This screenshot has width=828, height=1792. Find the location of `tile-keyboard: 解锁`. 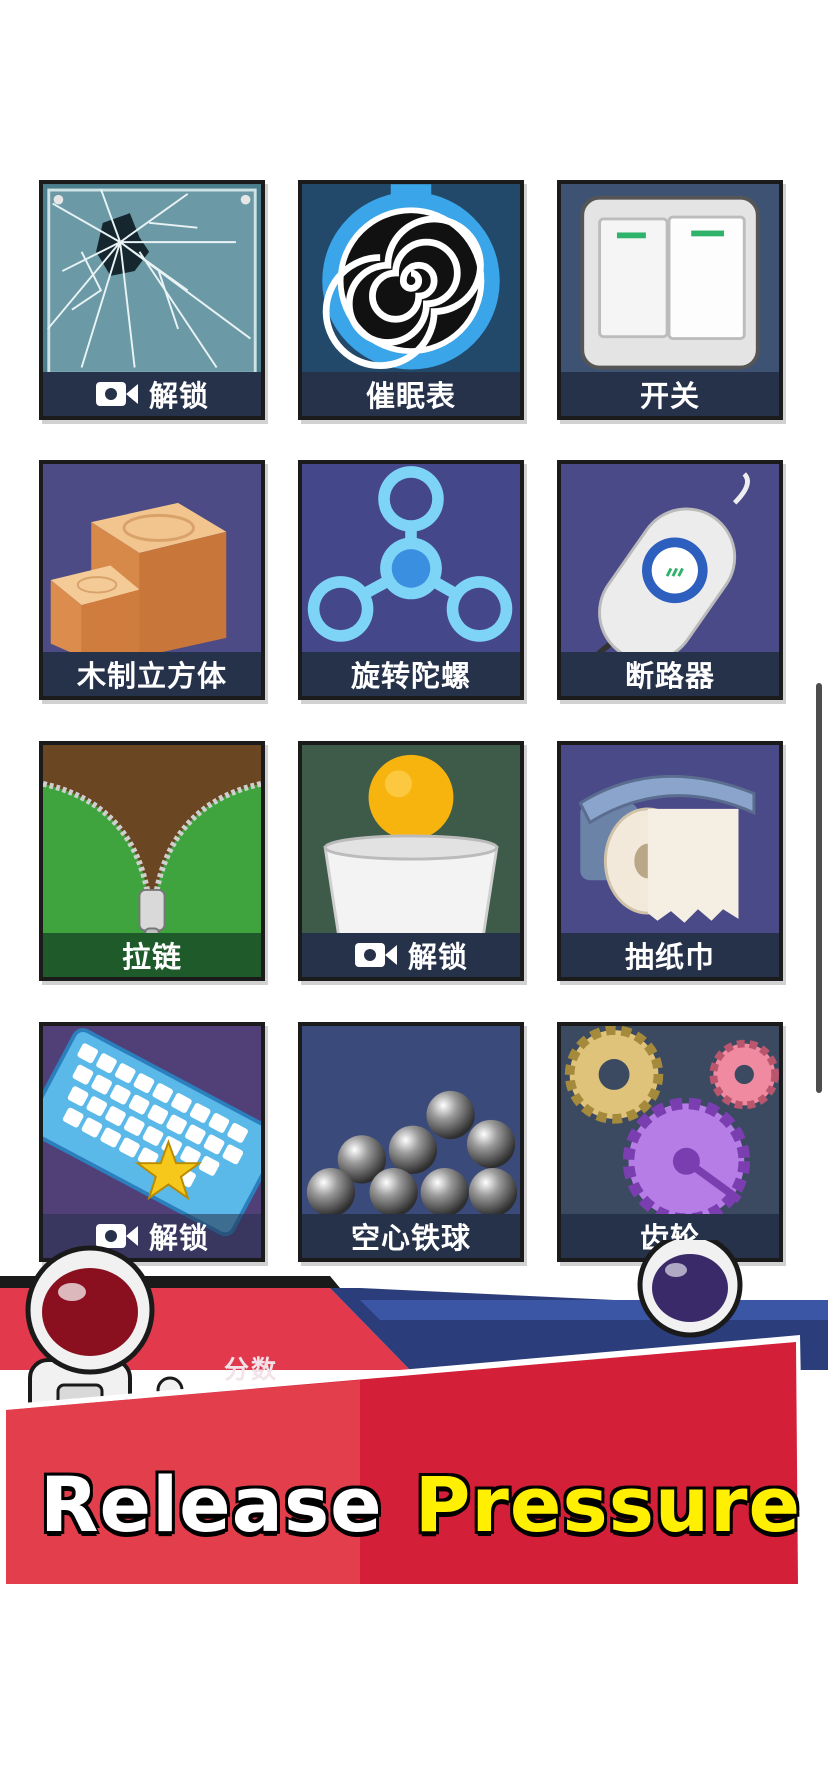

tile-keyboard: 解锁 is located at coordinates (152, 1142).